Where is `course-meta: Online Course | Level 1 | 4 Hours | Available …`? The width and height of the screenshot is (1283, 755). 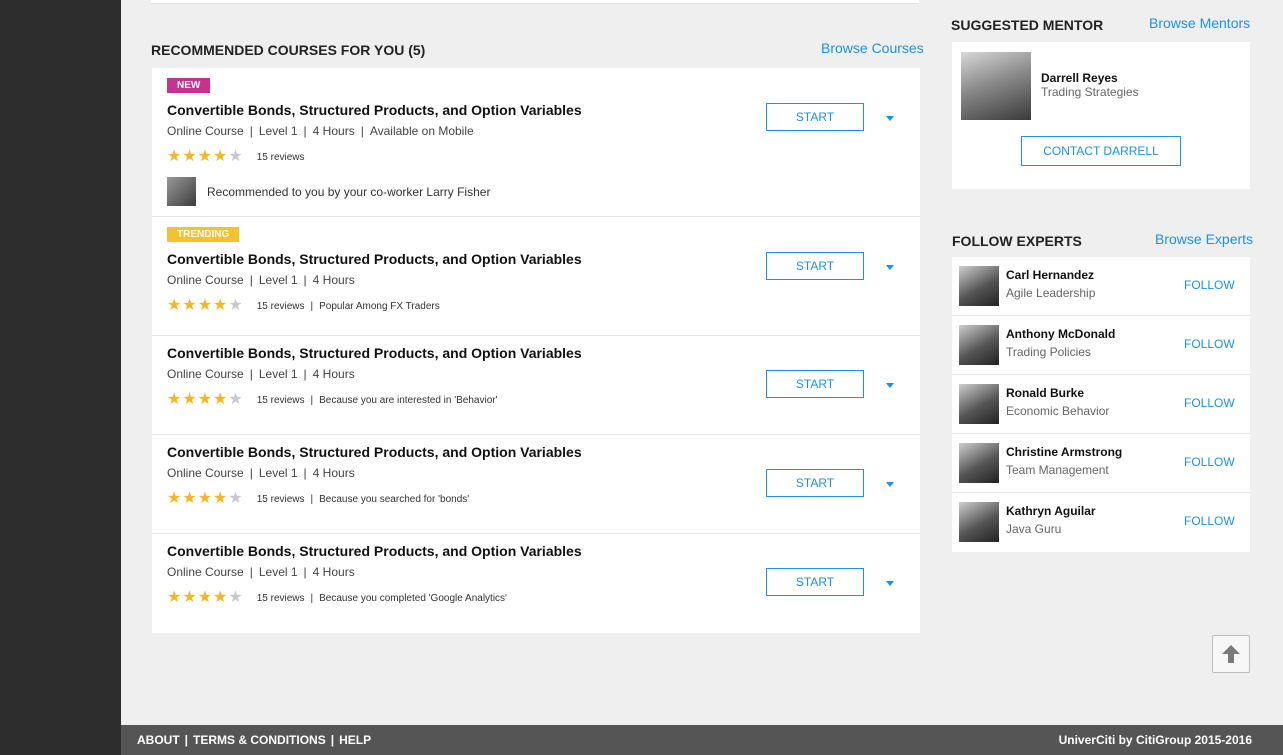
course-meta: Online Course | Level 1 | 4 Hours | Available … is located at coordinates (320, 131).